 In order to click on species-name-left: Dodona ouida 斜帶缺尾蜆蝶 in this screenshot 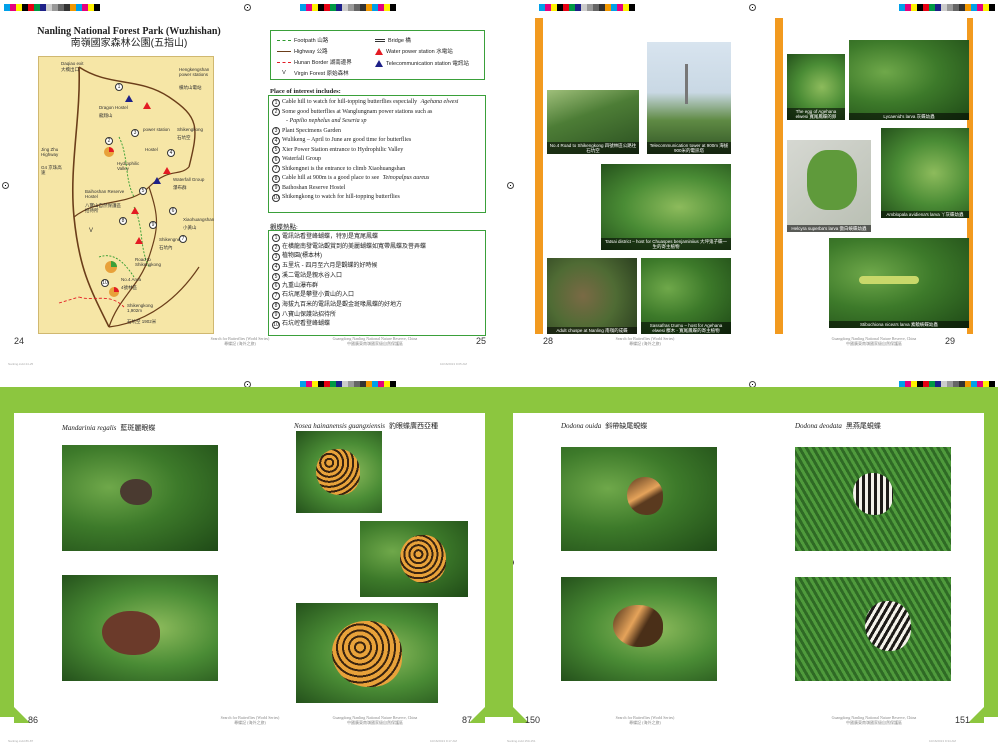, I will do `click(604, 426)`.